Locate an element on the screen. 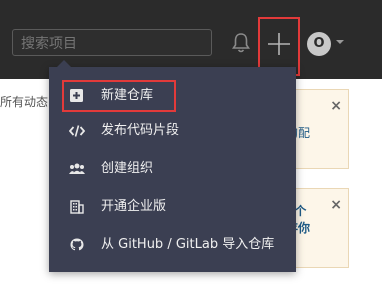  search-input is located at coordinates (112, 42).